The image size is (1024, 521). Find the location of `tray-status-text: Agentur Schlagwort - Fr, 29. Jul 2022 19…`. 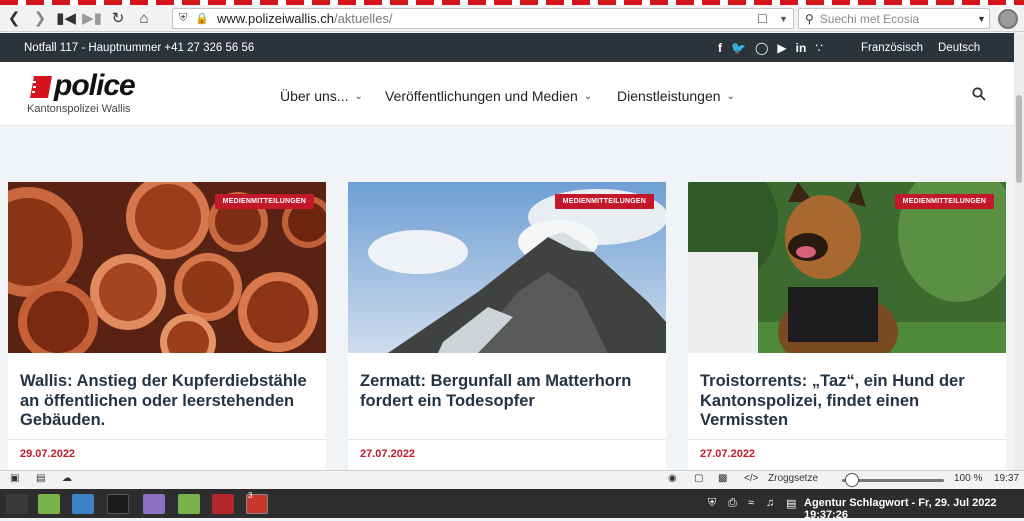

tray-status-text: Agentur Schlagwort - Fr, 29. Jul 2022 19… is located at coordinates (900, 509).